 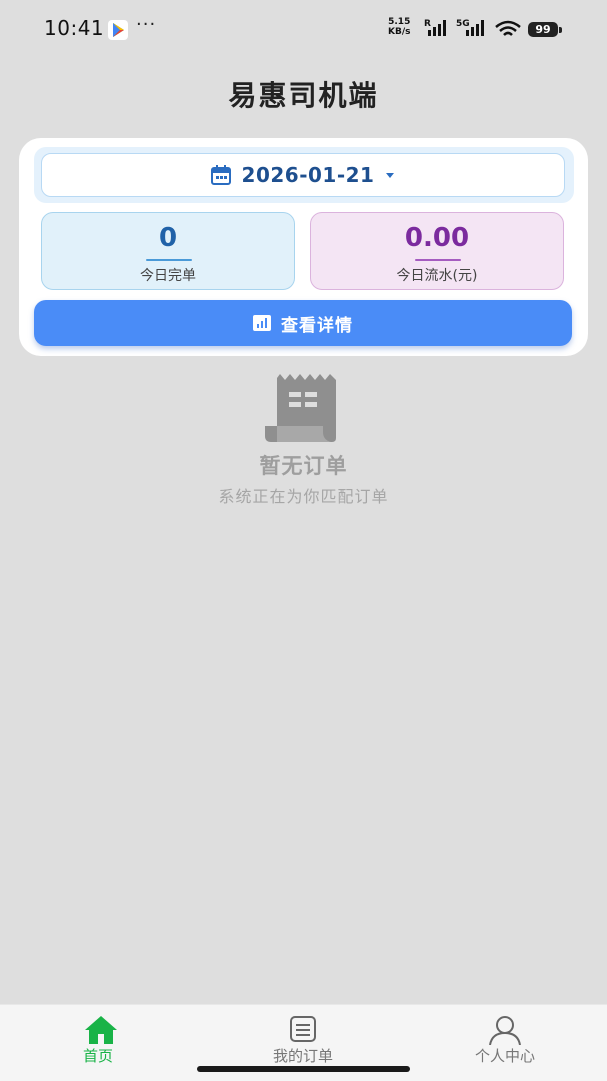 I want to click on empty-state-subtitle: 系统正在为你匹配订单, so click(x=303, y=496).